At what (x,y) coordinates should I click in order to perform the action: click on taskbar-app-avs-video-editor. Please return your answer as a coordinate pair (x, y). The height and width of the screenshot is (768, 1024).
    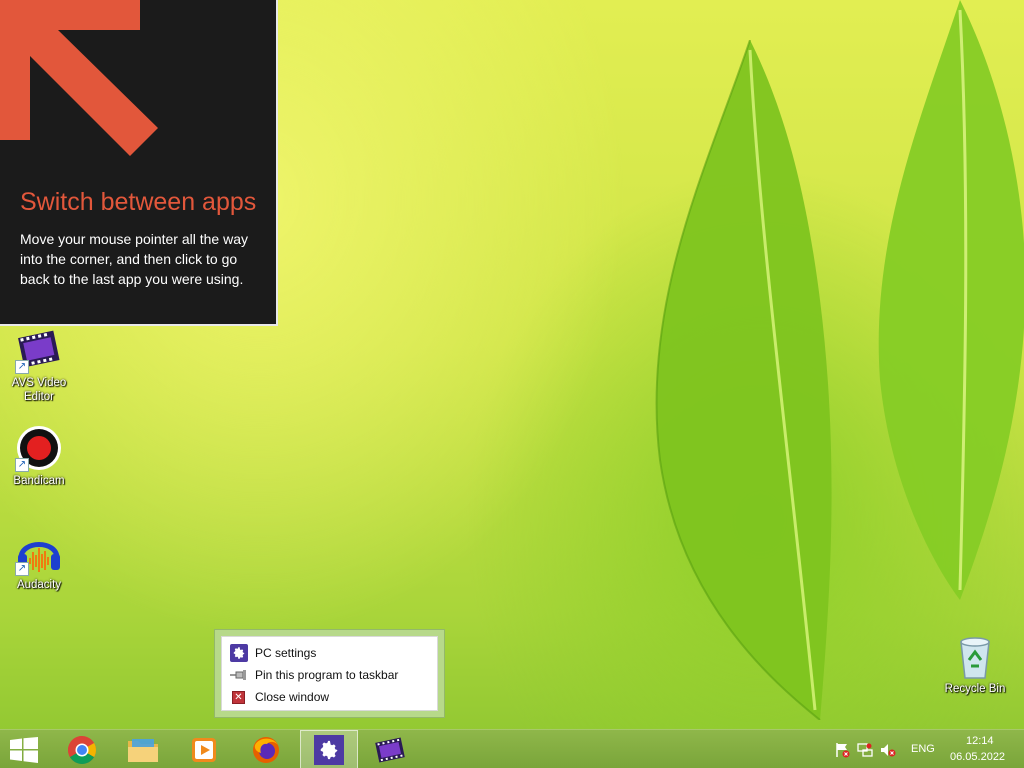
    Looking at the image, I should click on (390, 749).